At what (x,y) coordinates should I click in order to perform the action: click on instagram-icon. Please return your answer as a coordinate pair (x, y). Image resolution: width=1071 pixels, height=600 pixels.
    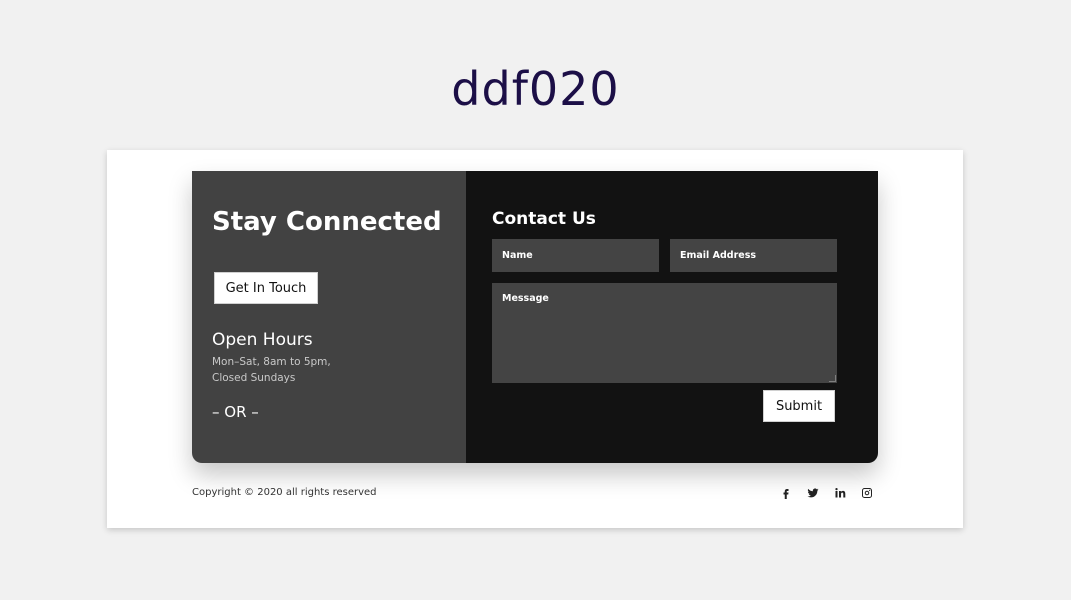
    Looking at the image, I should click on (867, 493).